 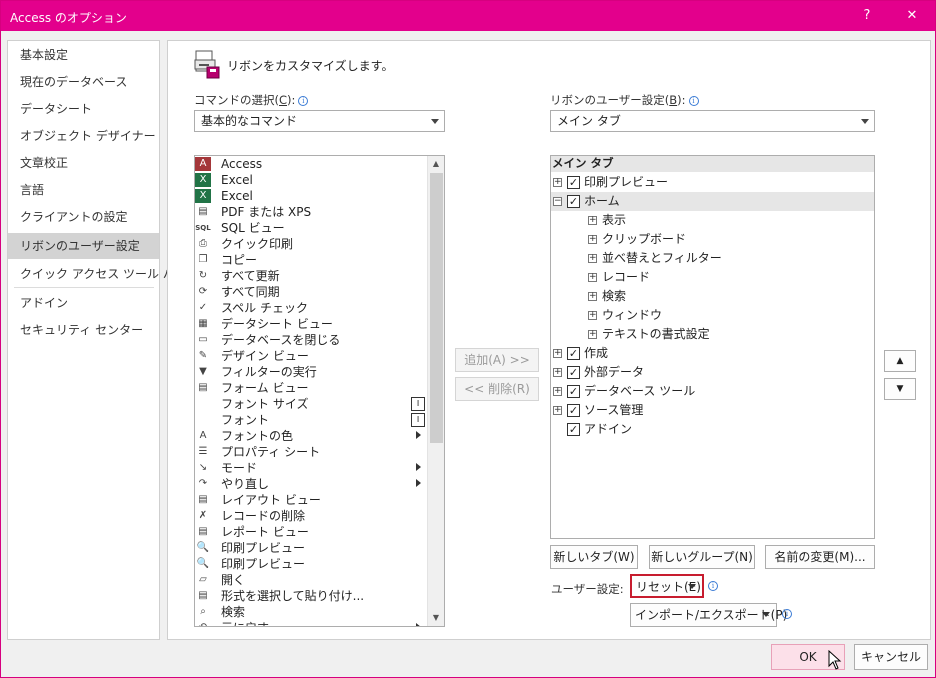 I want to click on command-list-item: ❐ コピー, so click(x=302, y=260).